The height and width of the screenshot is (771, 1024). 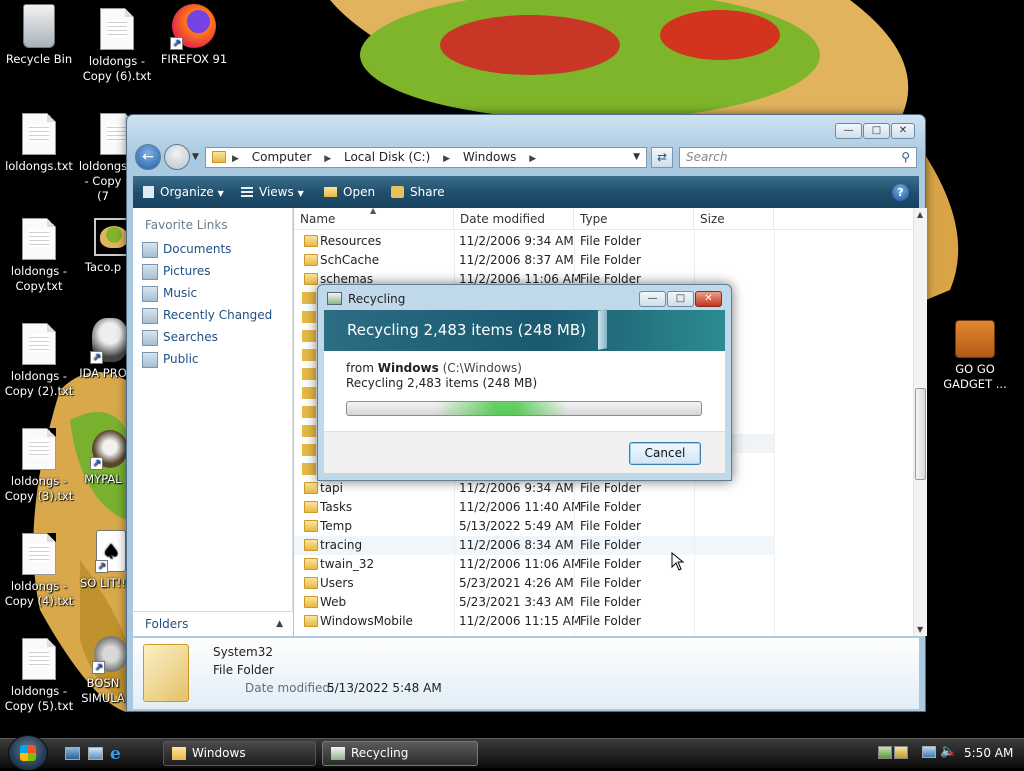 What do you see at coordinates (206, 315) in the screenshot?
I see `nav-item-recently-changed: Recently Changed` at bounding box center [206, 315].